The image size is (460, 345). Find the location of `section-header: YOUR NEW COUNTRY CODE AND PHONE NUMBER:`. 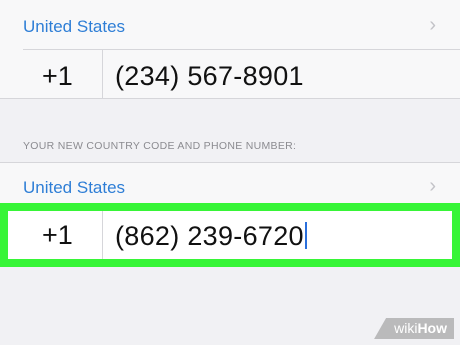

section-header: YOUR NEW COUNTRY CODE AND PHONE NUMBER: is located at coordinates (160, 146).